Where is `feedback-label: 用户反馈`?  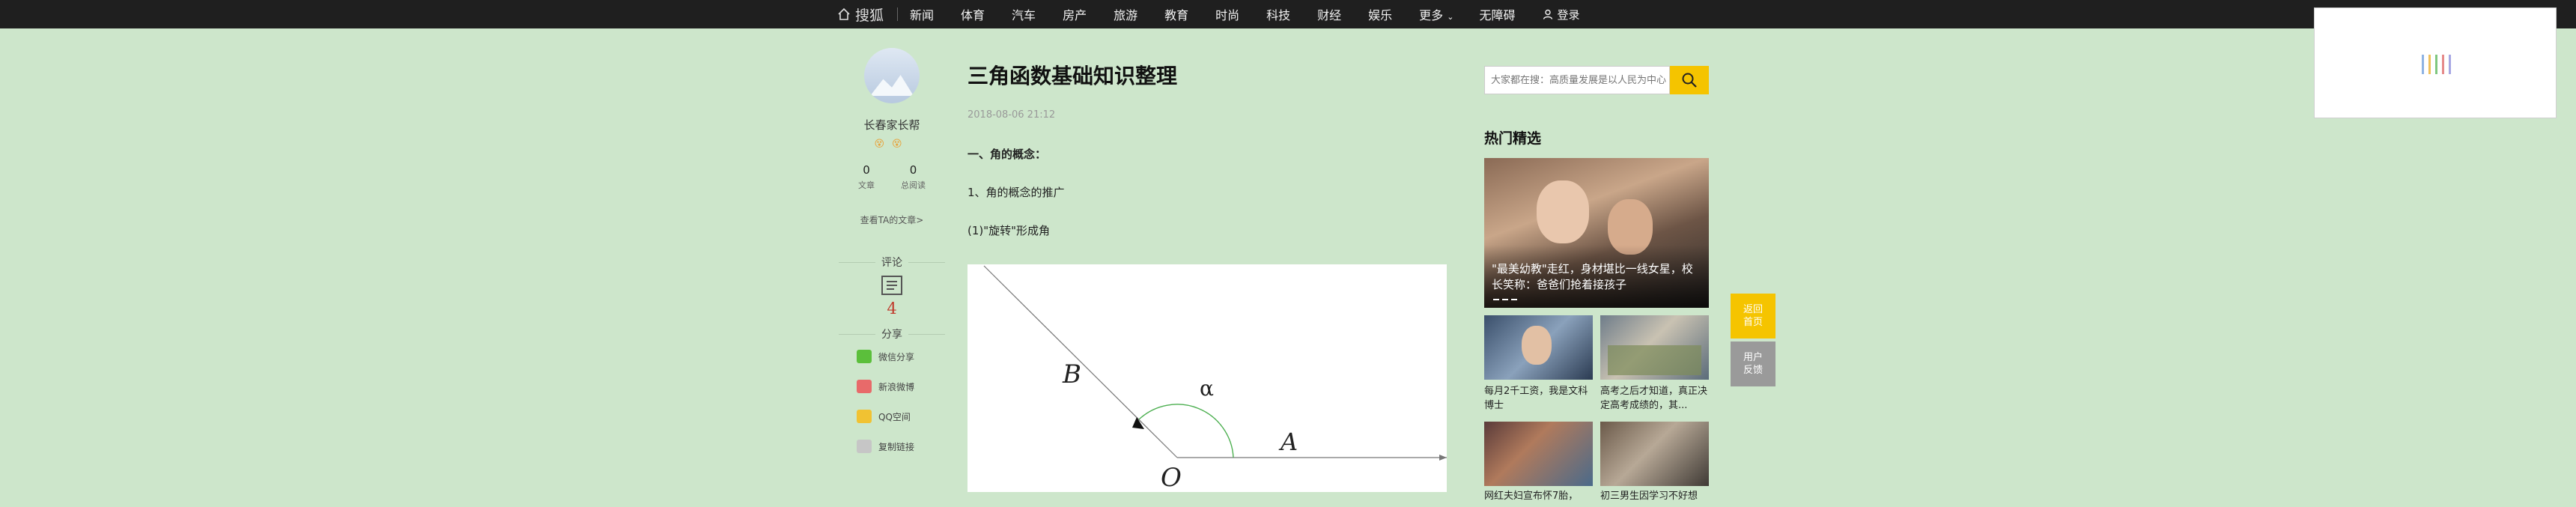
feedback-label: 用户反馈 is located at coordinates (1753, 364).